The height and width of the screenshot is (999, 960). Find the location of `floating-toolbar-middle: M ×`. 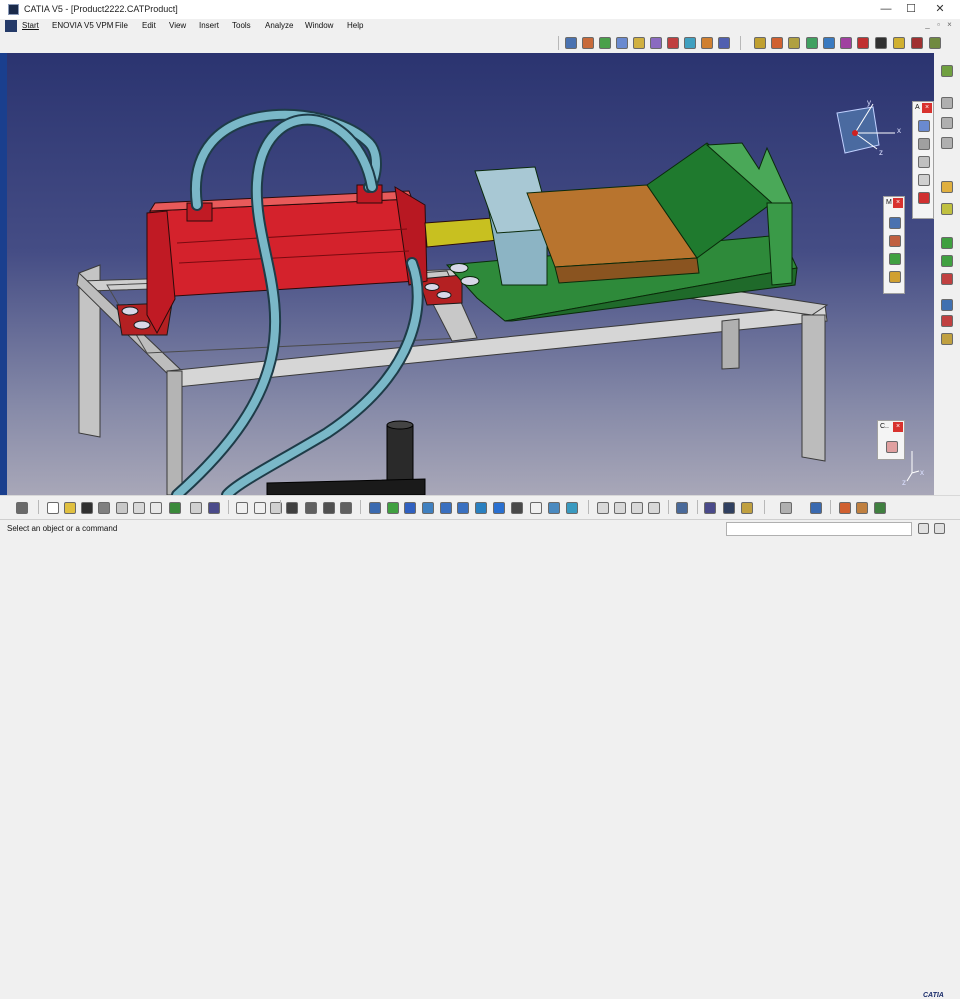

floating-toolbar-middle: M × is located at coordinates (894, 245).